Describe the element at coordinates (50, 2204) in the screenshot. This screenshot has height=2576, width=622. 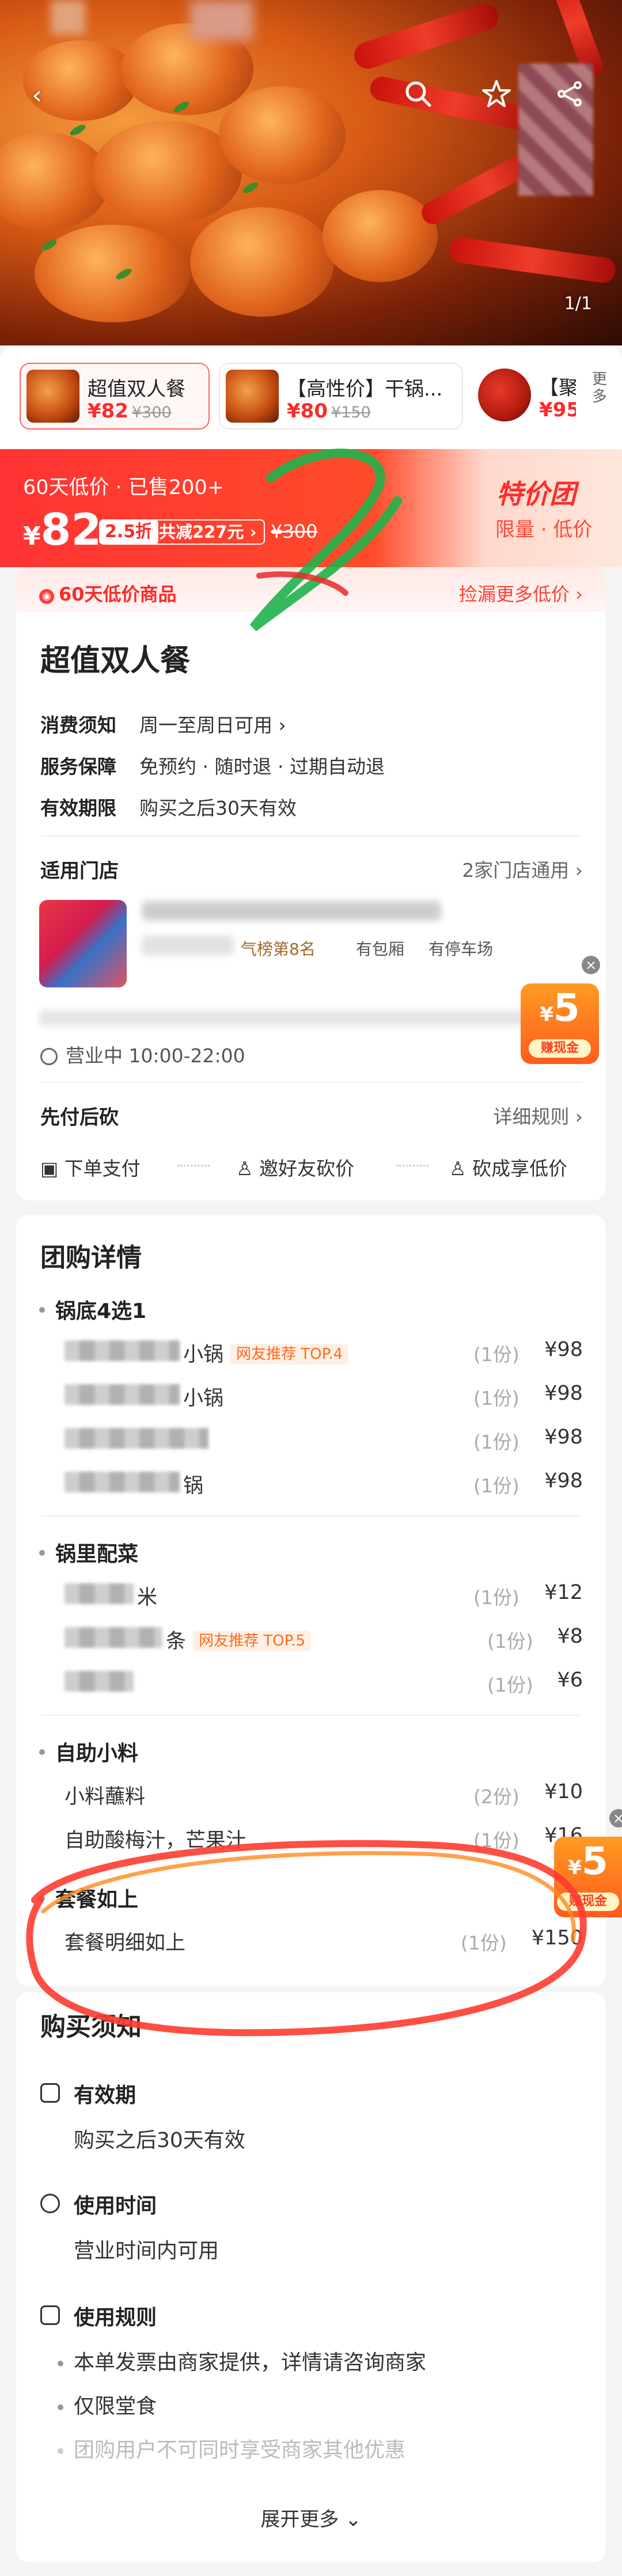
I see `clock-icon` at that location.